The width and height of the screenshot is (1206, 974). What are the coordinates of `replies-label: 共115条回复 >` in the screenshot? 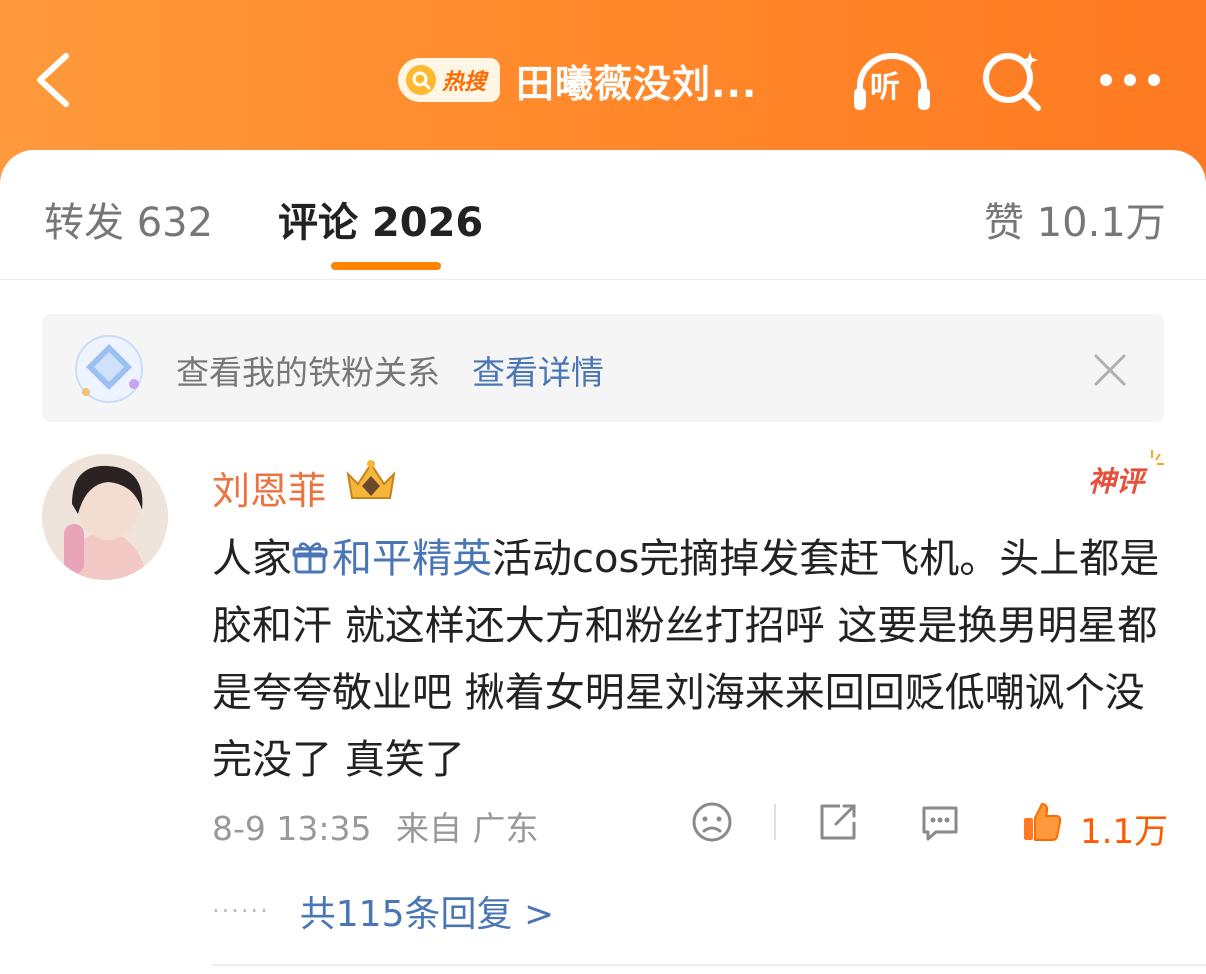 It's located at (427, 914).